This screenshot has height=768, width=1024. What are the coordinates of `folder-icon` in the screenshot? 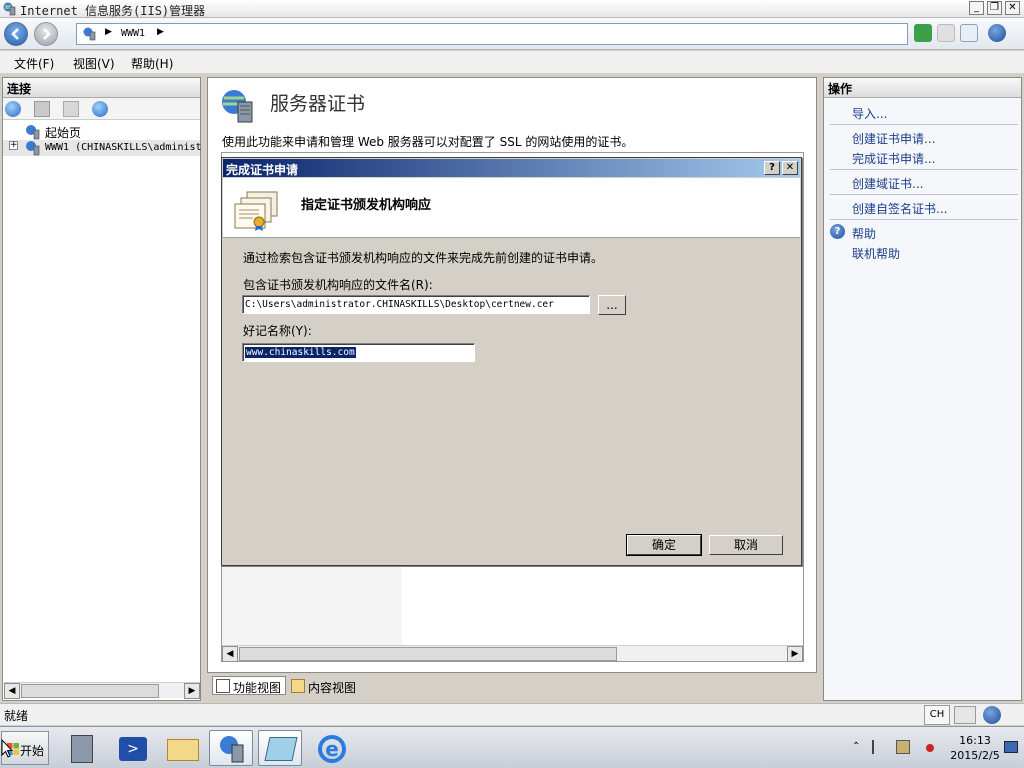 It's located at (183, 750).